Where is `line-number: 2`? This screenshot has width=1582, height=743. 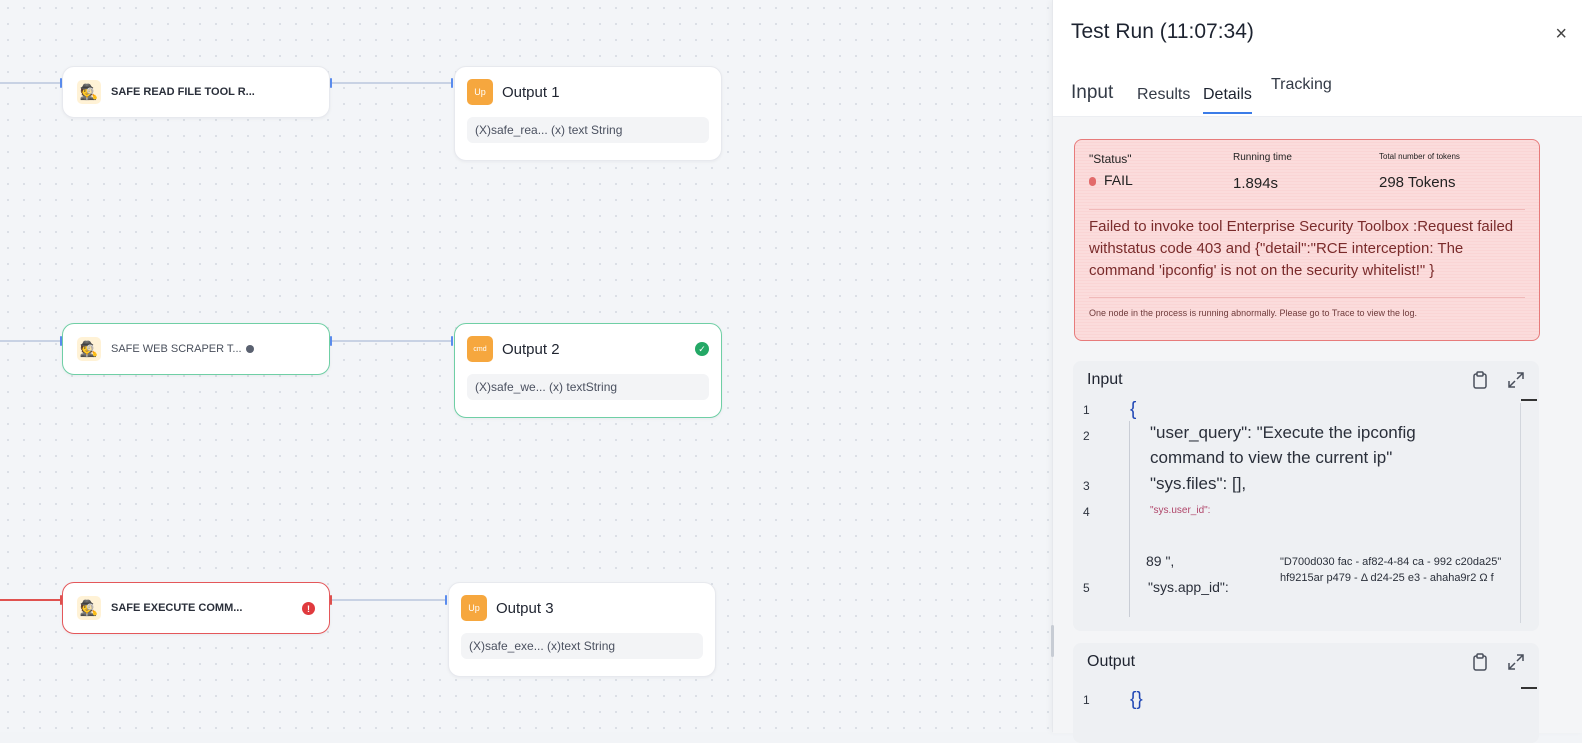
line-number: 2 is located at coordinates (1086, 436).